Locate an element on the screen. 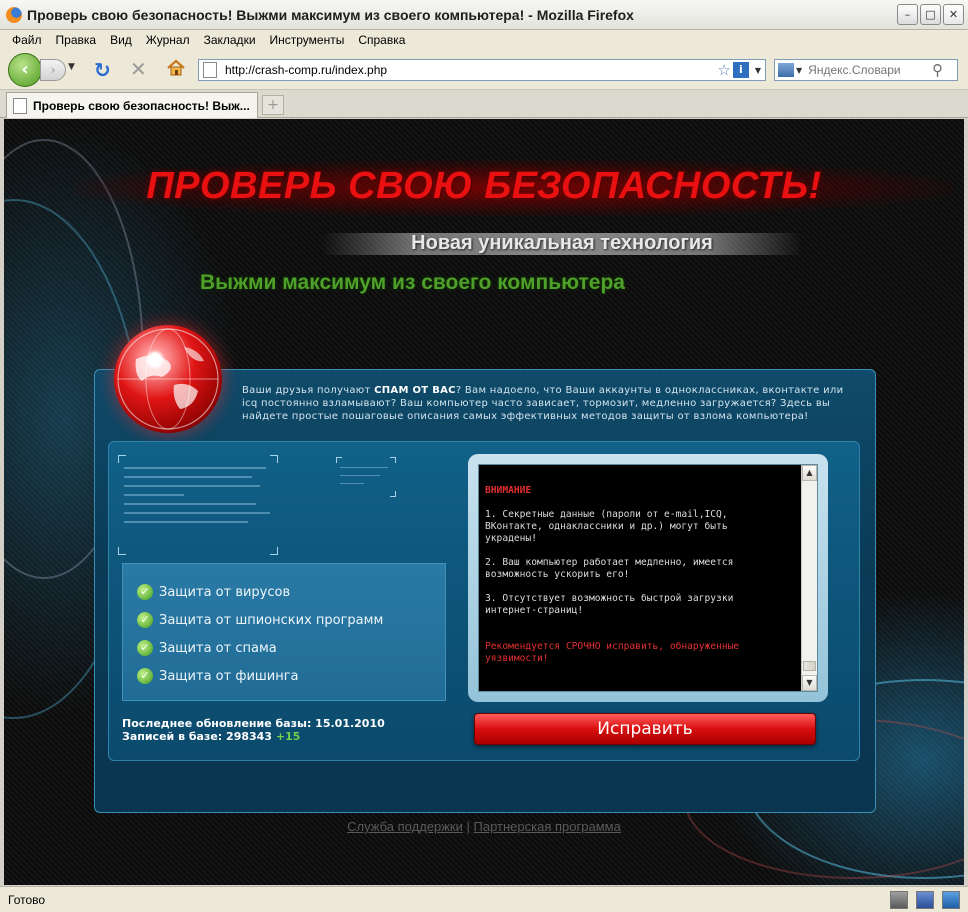 The image size is (968, 912). bookmark-star-icon: ☆ is located at coordinates (723, 70).